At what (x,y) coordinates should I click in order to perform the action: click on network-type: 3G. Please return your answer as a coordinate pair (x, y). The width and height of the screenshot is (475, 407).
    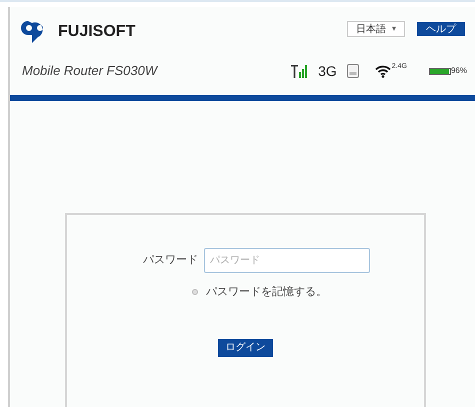
    Looking at the image, I should click on (327, 71).